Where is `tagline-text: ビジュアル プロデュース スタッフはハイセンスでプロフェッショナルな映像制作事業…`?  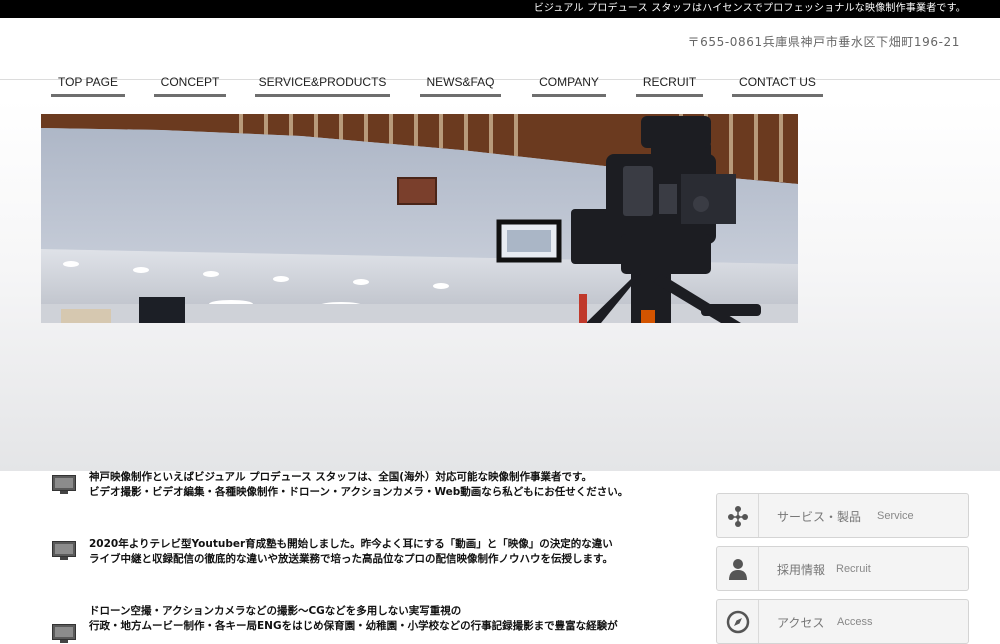
tagline-text: ビジュアル プロデュース スタッフはハイセンスでプロフェッショナルな映像制作事業… is located at coordinates (749, 8).